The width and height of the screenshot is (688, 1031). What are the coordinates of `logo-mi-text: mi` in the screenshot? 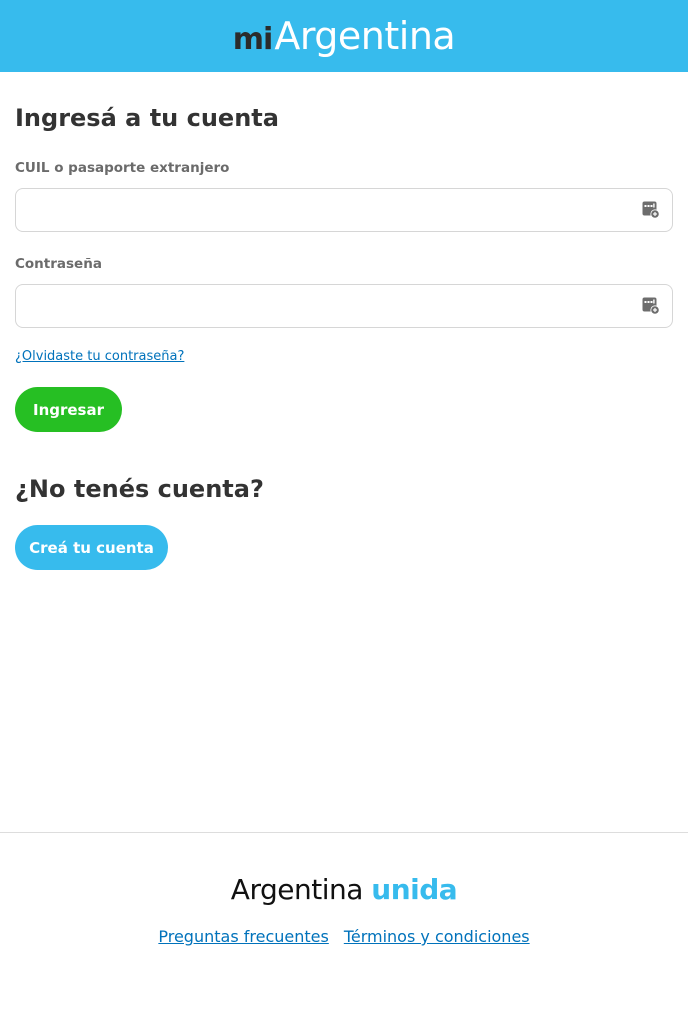 It's located at (253, 39).